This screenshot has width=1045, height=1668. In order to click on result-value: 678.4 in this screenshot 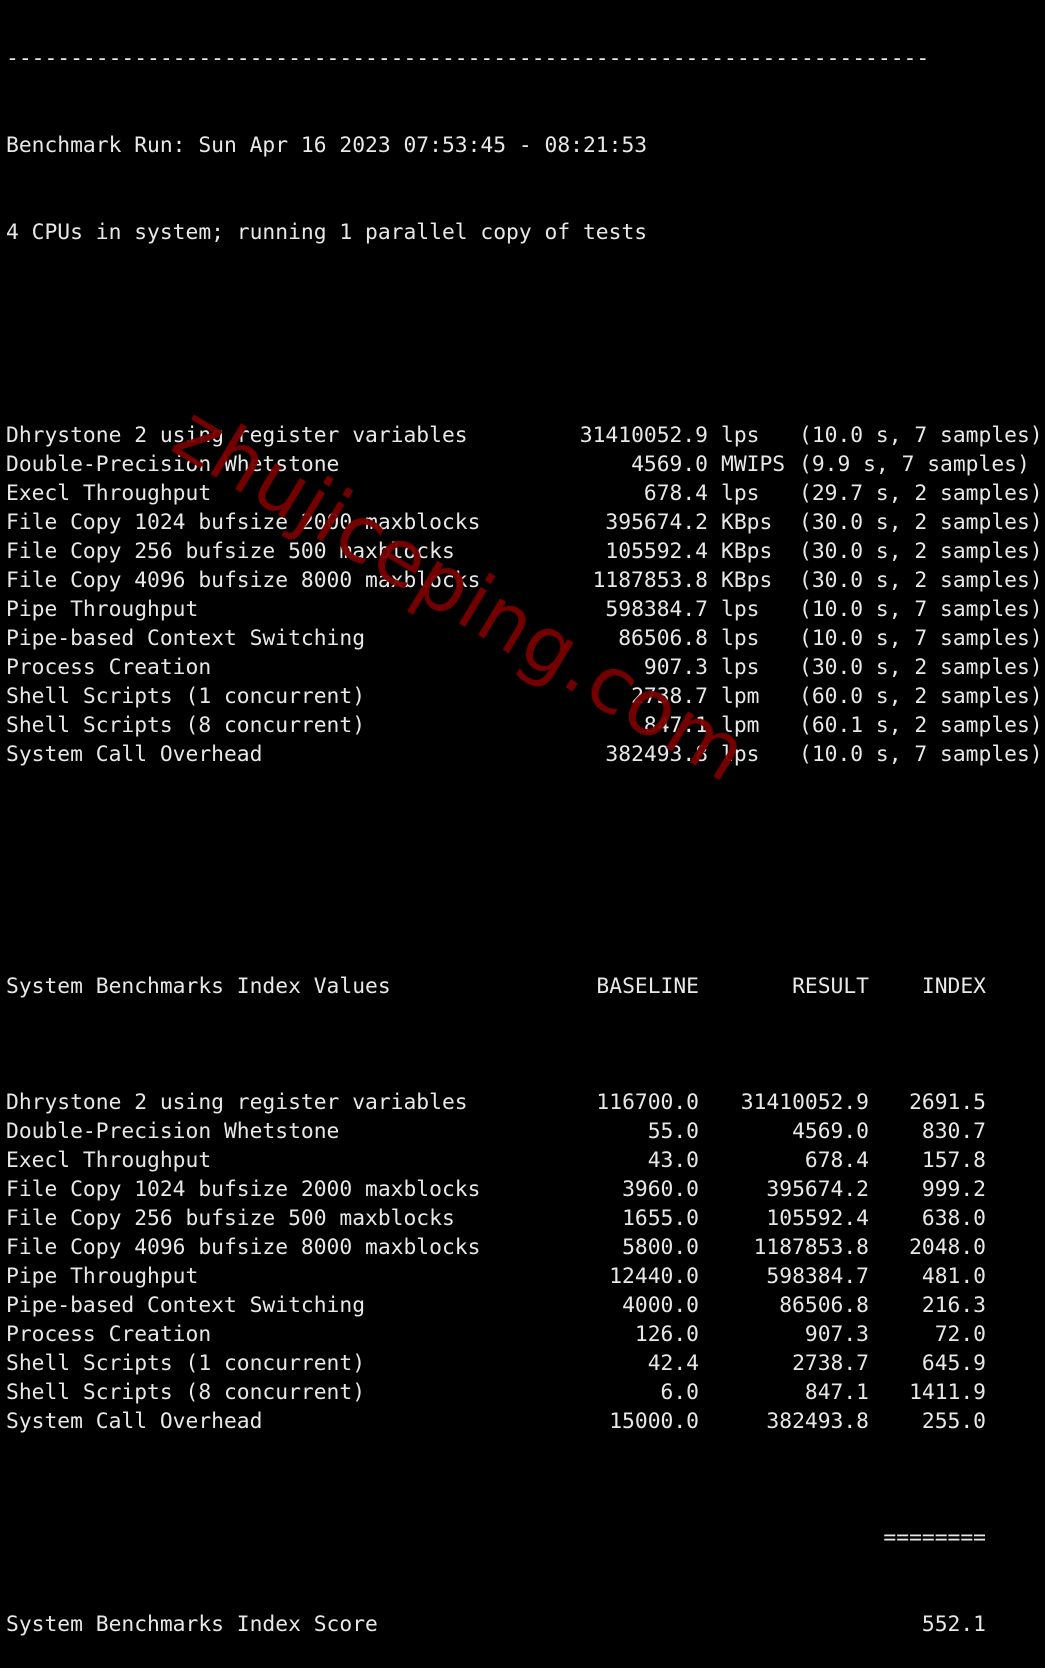, I will do `click(675, 493)`.